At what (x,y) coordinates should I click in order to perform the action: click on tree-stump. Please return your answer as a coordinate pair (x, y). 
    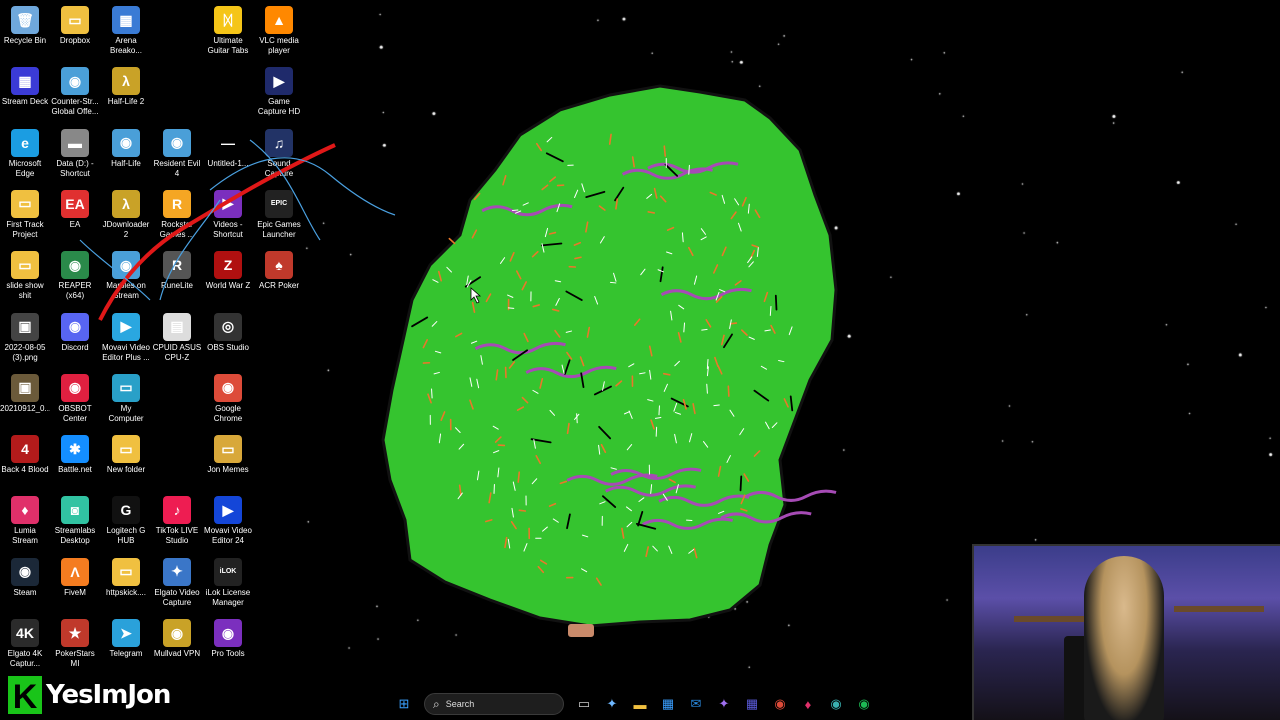
    Looking at the image, I should click on (581, 630).